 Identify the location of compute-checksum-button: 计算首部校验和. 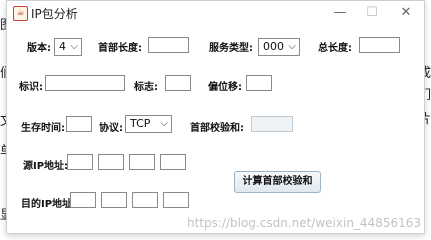
(277, 182).